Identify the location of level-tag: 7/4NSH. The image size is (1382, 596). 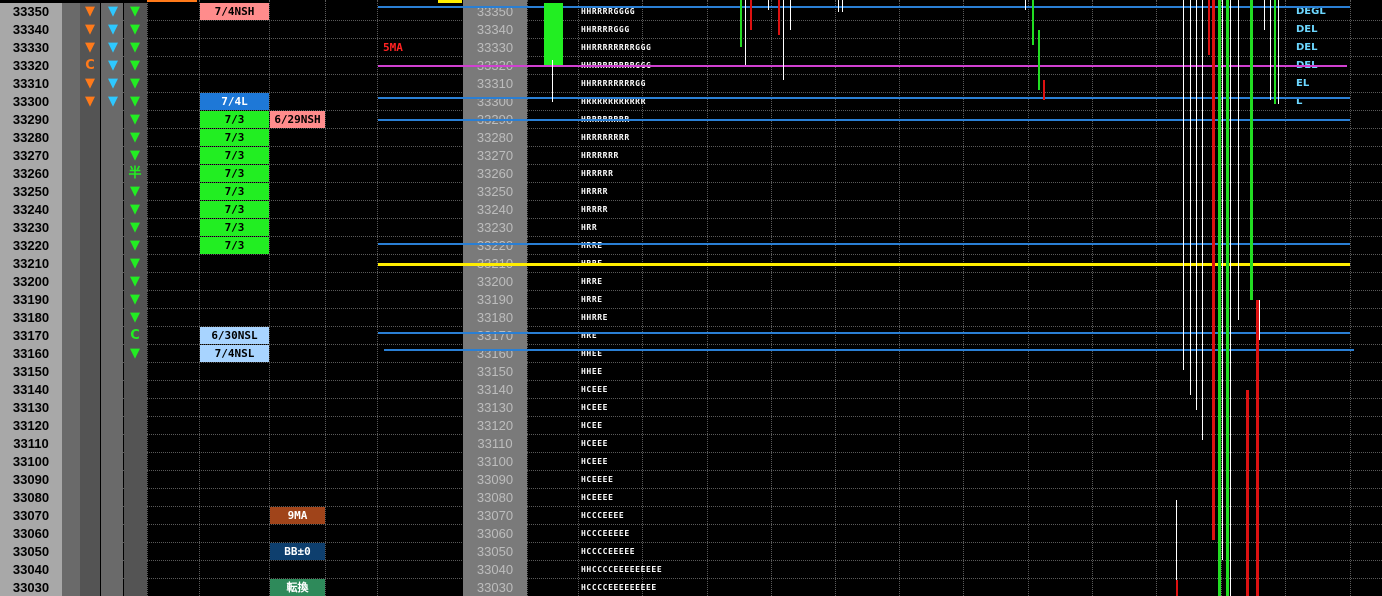
(234, 11).